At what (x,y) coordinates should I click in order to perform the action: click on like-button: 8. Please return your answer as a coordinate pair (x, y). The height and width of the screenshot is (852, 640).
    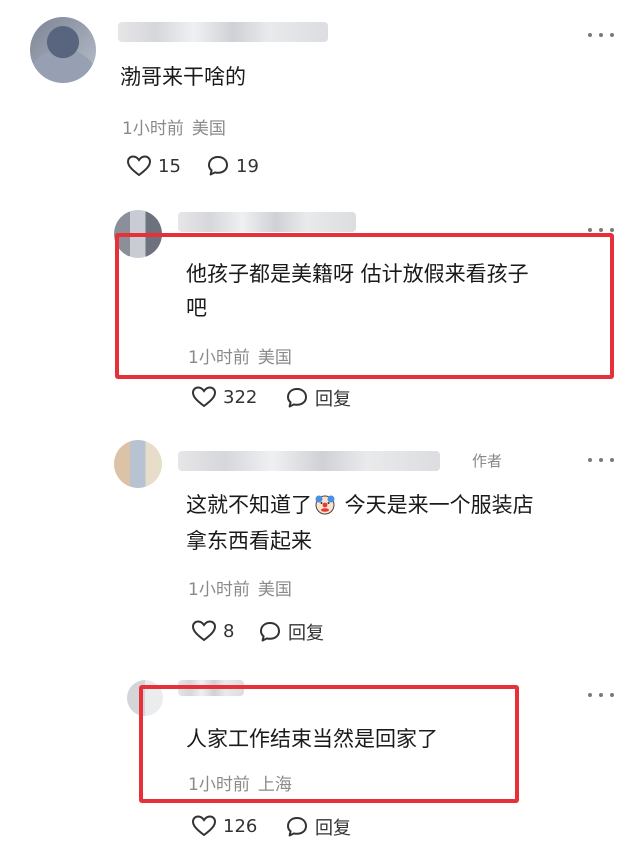
    Looking at the image, I should click on (212, 631).